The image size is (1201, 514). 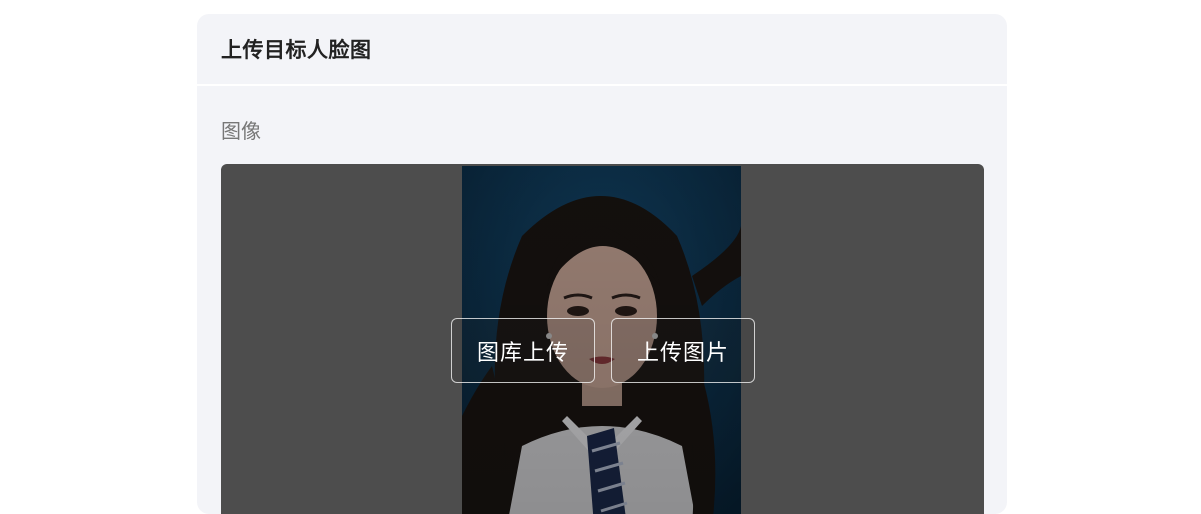 I want to click on image-field-label: 图像, so click(x=241, y=131).